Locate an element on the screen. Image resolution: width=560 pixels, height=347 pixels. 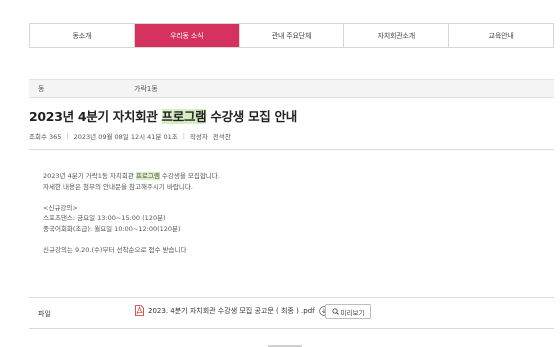
divider is located at coordinates (291, 149).